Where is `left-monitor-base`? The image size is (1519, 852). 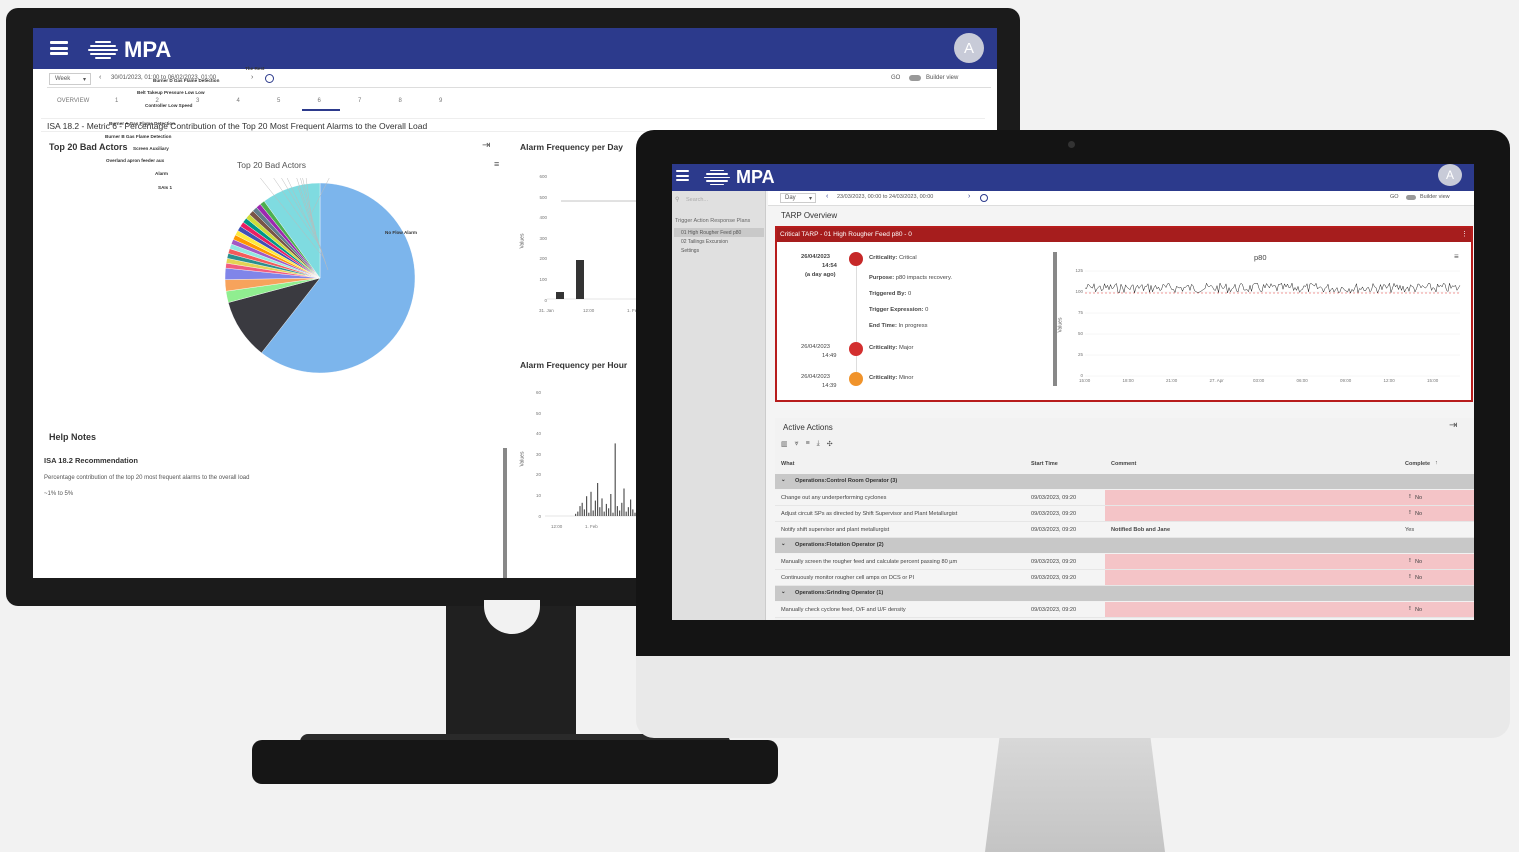
left-monitor-base is located at coordinates (515, 762).